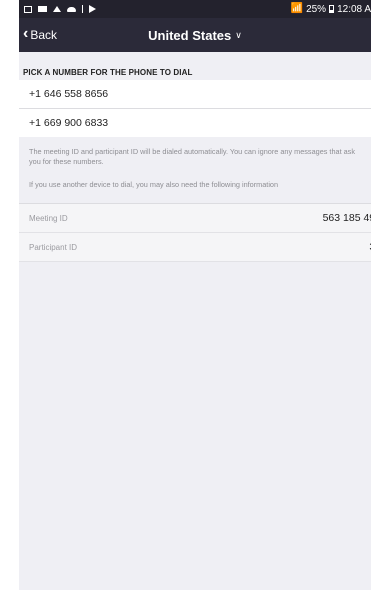  I want to click on wifi-icon: 📶, so click(297, 8).